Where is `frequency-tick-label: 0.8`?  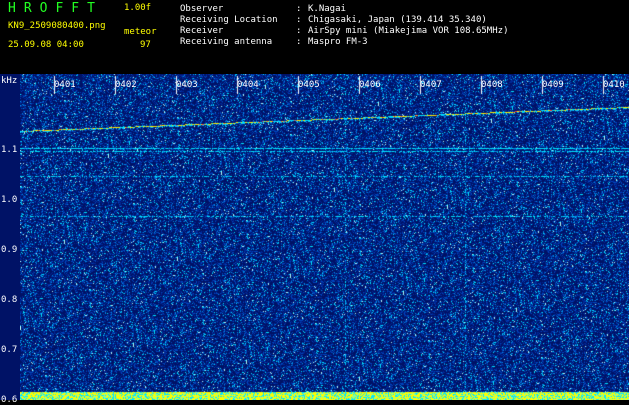
frequency-tick-label: 0.8 is located at coordinates (9, 300).